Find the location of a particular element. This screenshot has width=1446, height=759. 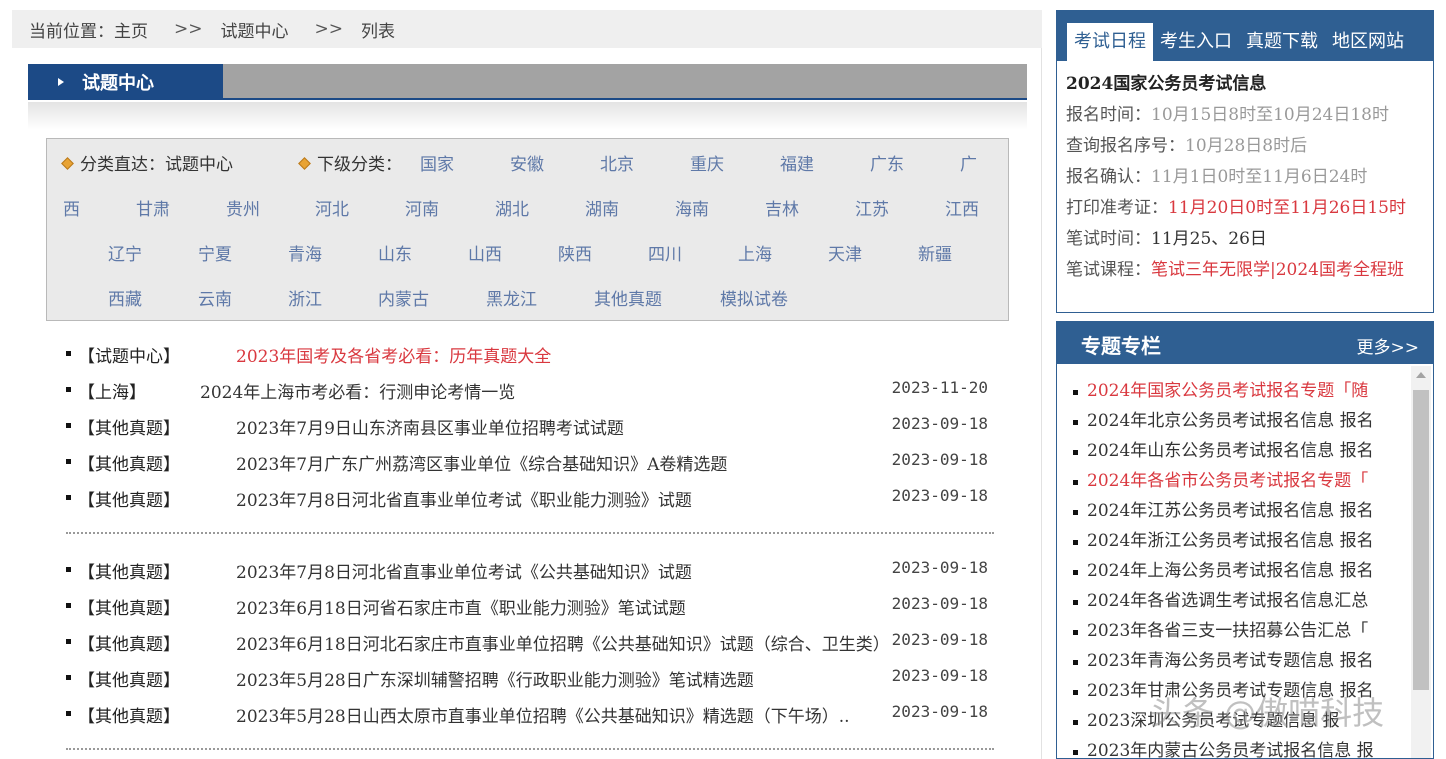

category-link: 上海 is located at coordinates (755, 252).